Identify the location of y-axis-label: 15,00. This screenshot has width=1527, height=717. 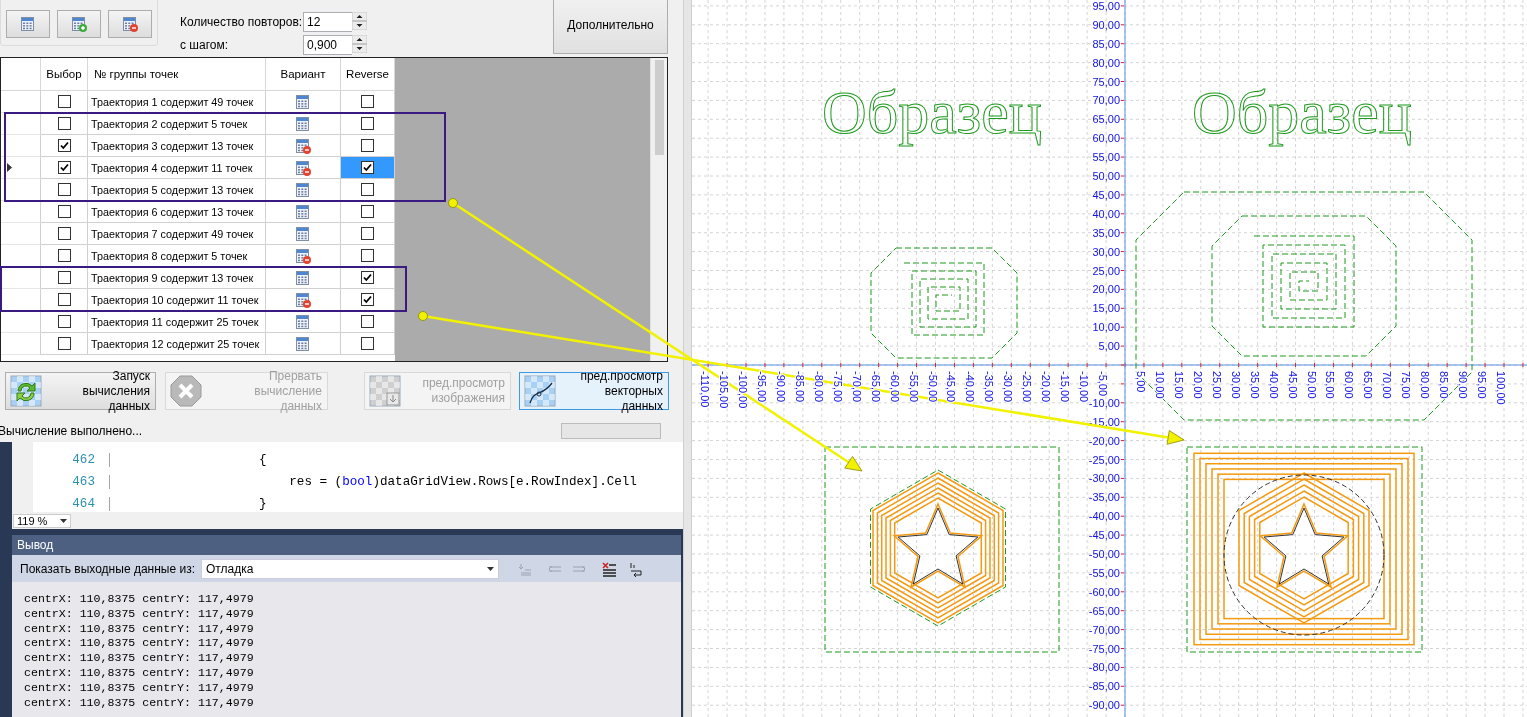
(1106, 308).